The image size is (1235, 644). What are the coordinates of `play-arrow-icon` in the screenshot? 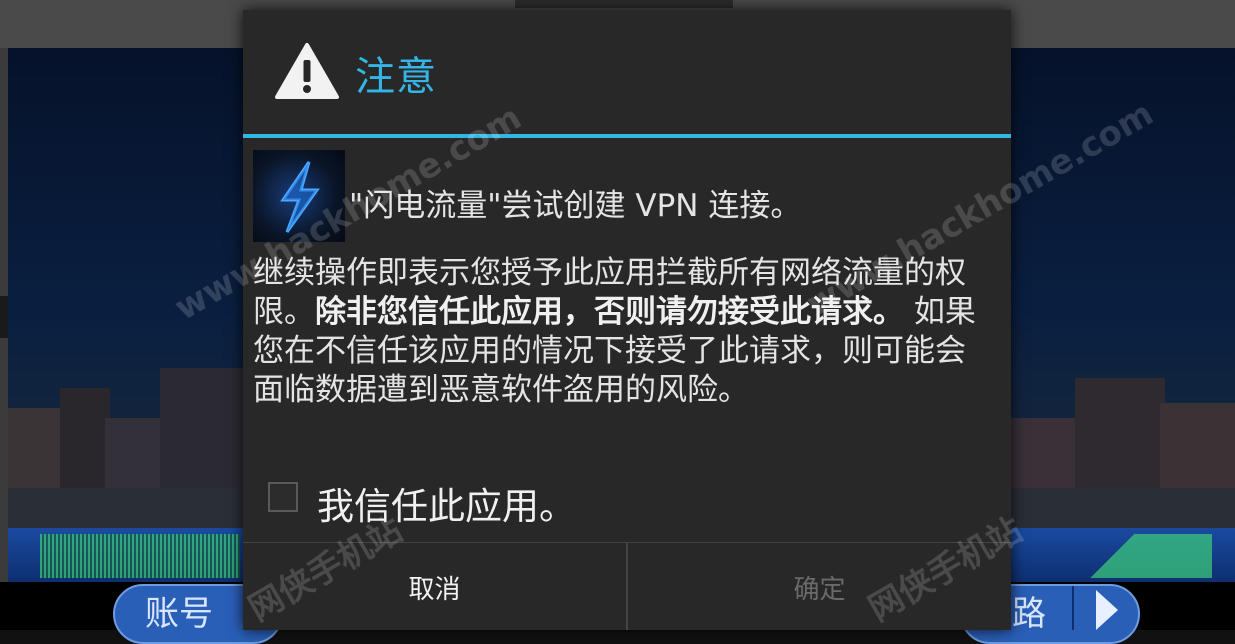 It's located at (1107, 610).